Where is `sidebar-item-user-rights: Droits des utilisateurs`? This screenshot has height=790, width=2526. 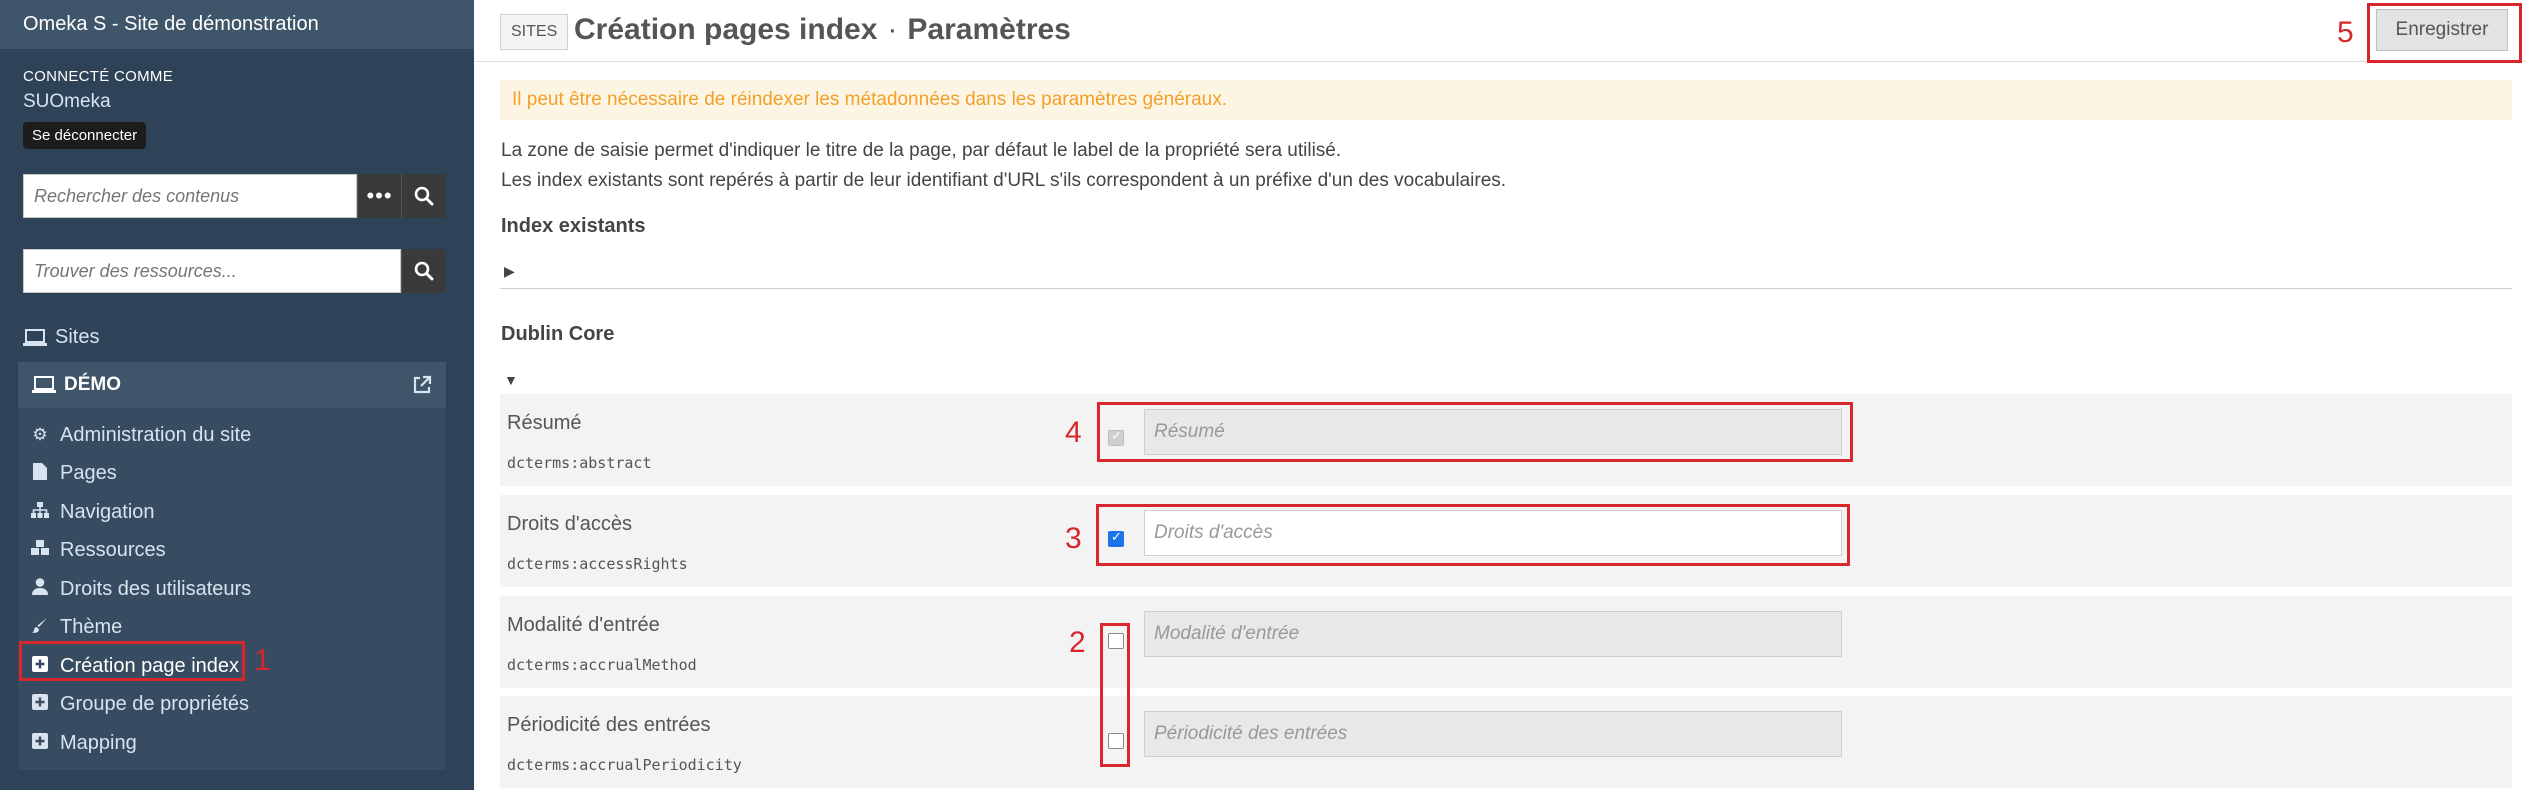
sidebar-item-user-rights: Droits des utilisateurs is located at coordinates (232, 589).